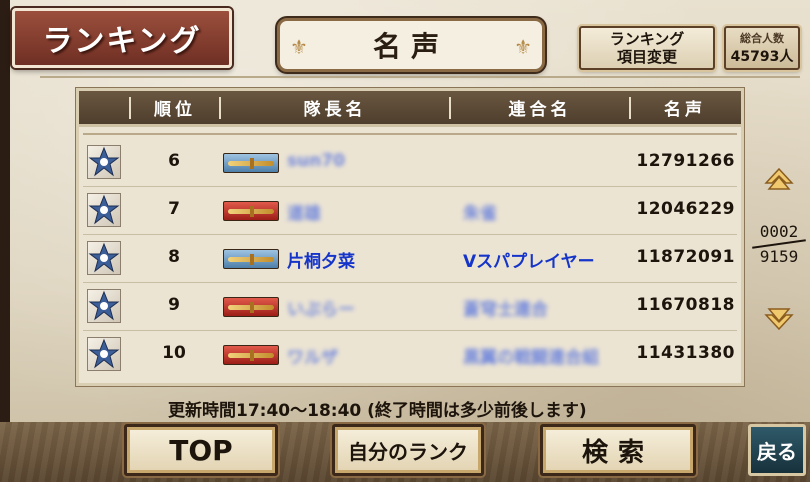  What do you see at coordinates (647, 39) in the screenshot?
I see `change-items-line1: ランキング` at bounding box center [647, 39].